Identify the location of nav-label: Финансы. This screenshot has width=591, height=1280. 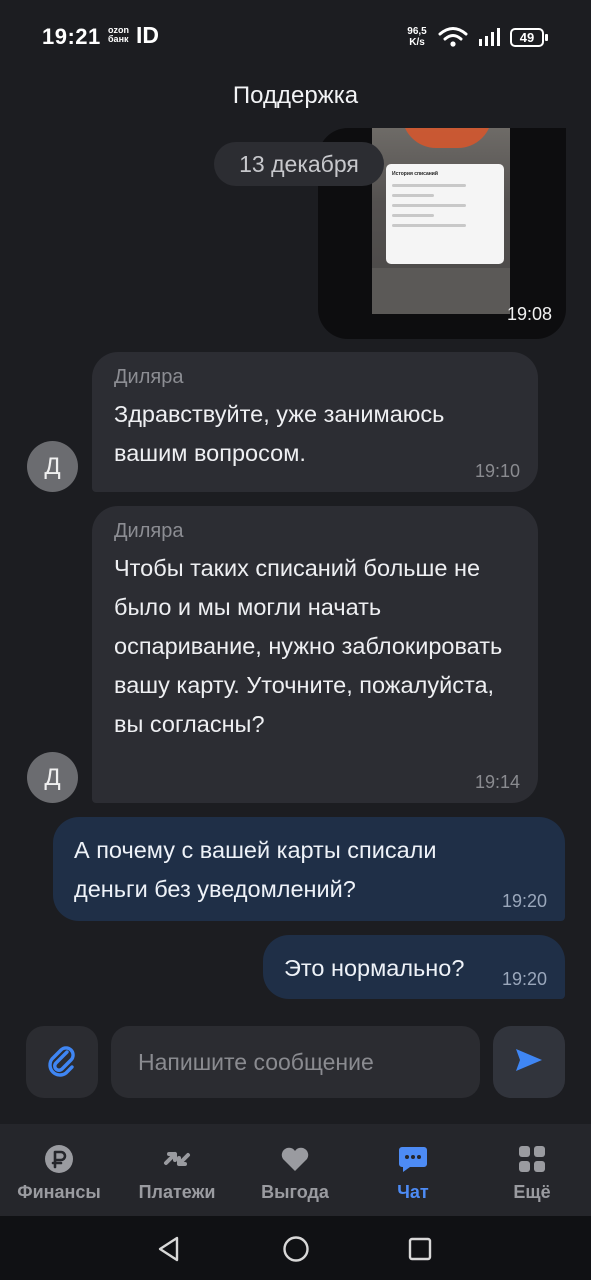
(59, 1192).